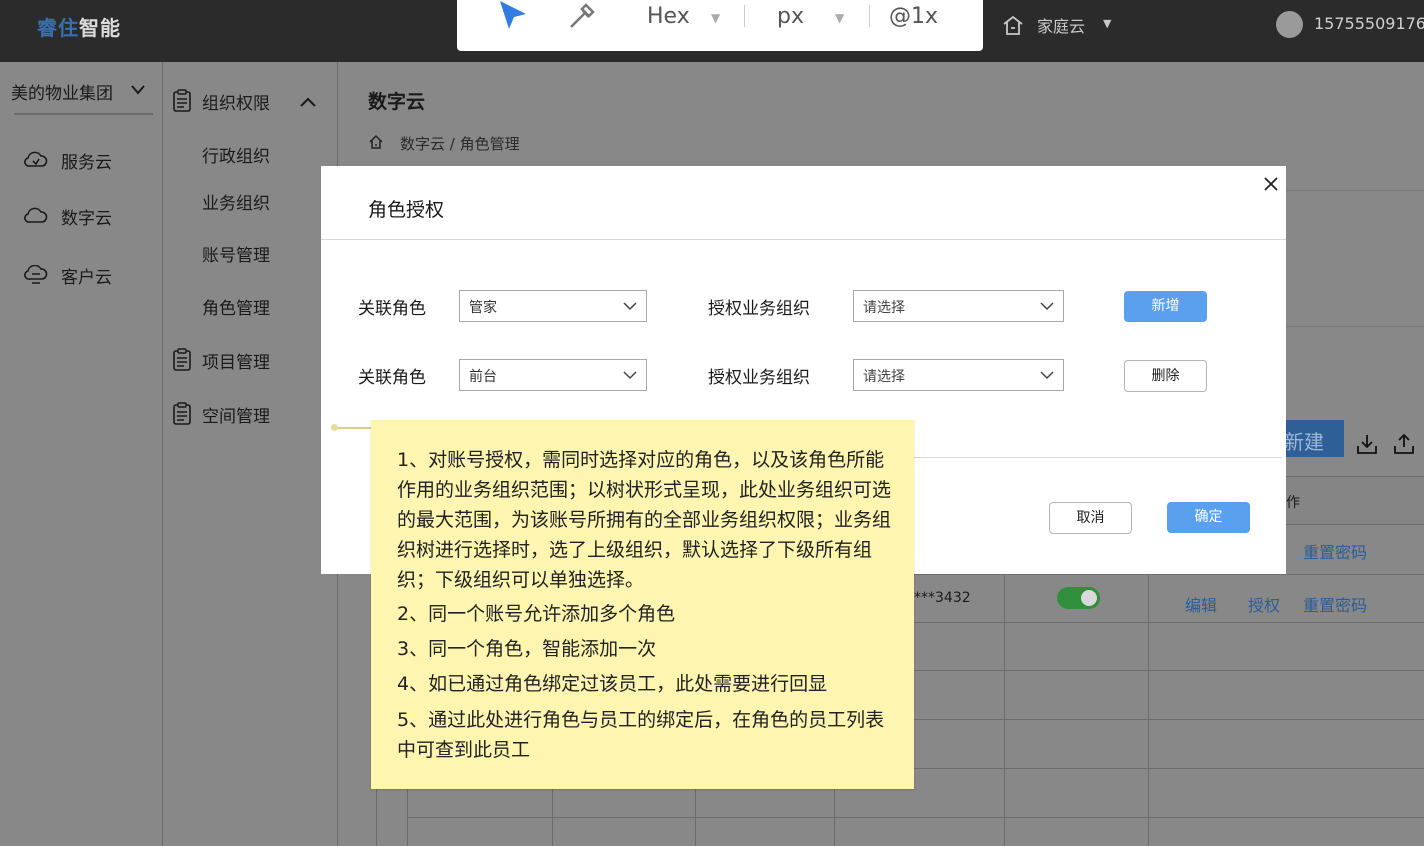  What do you see at coordinates (582, 16) in the screenshot?
I see `eyedropper-icon` at bounding box center [582, 16].